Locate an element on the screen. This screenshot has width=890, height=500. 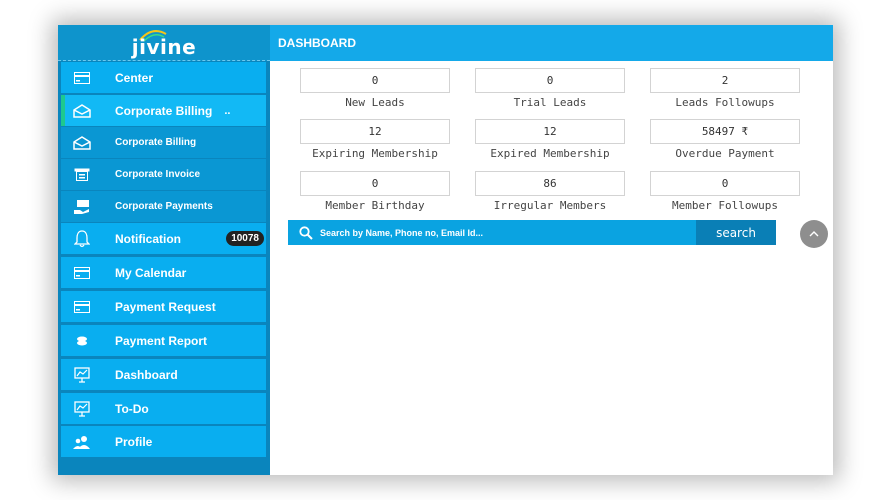
stat-label: Expired Membership is located at coordinates (550, 153).